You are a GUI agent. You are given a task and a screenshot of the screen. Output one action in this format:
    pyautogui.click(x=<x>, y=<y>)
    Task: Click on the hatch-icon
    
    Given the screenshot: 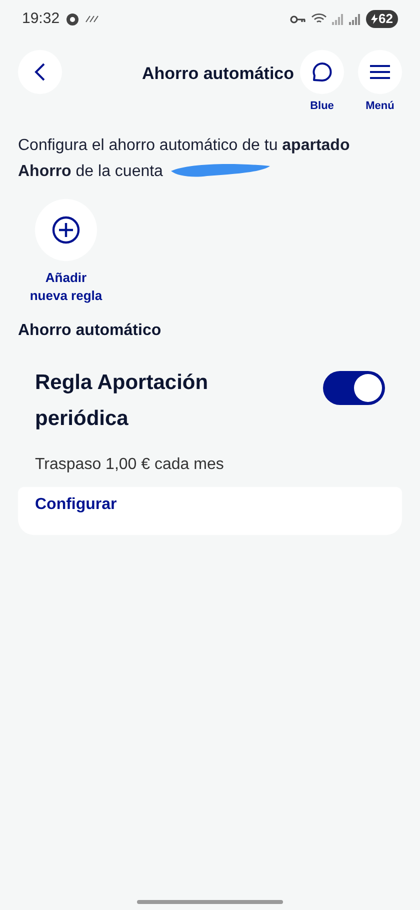 What is the action you would take?
    pyautogui.click(x=91, y=19)
    